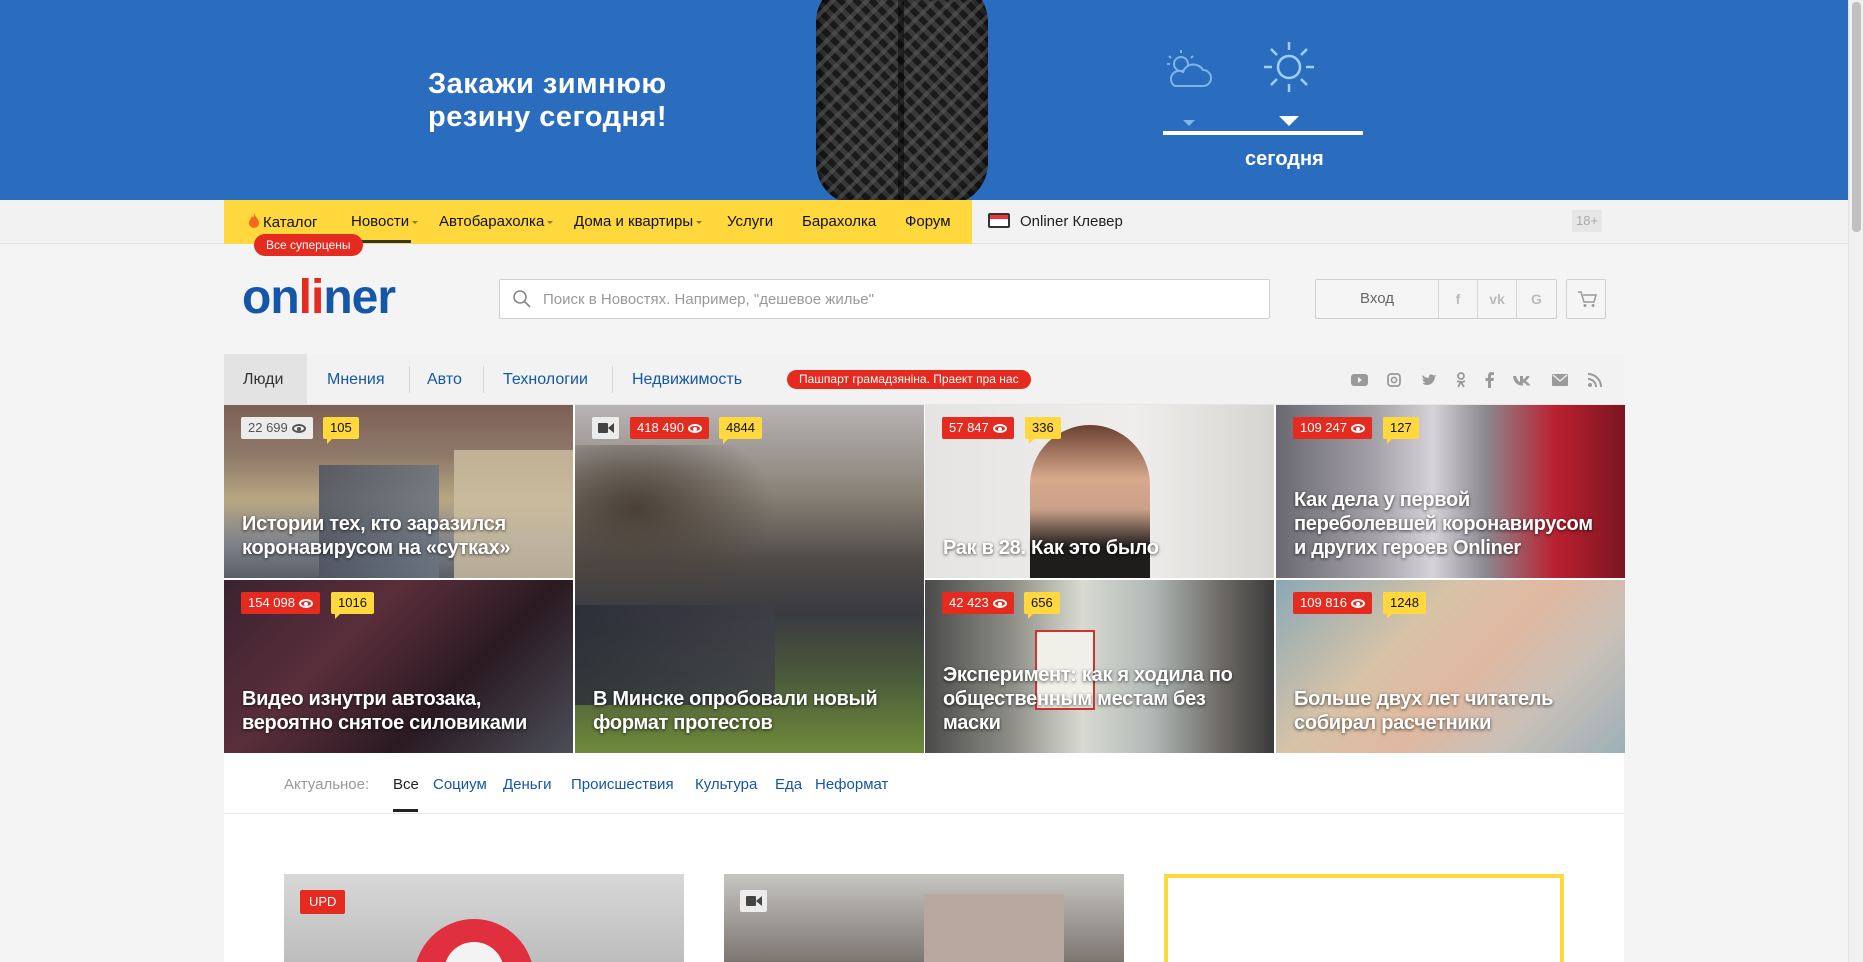 The width and height of the screenshot is (1863, 962). I want to click on actual-tab-informal: Неформат, so click(851, 784).